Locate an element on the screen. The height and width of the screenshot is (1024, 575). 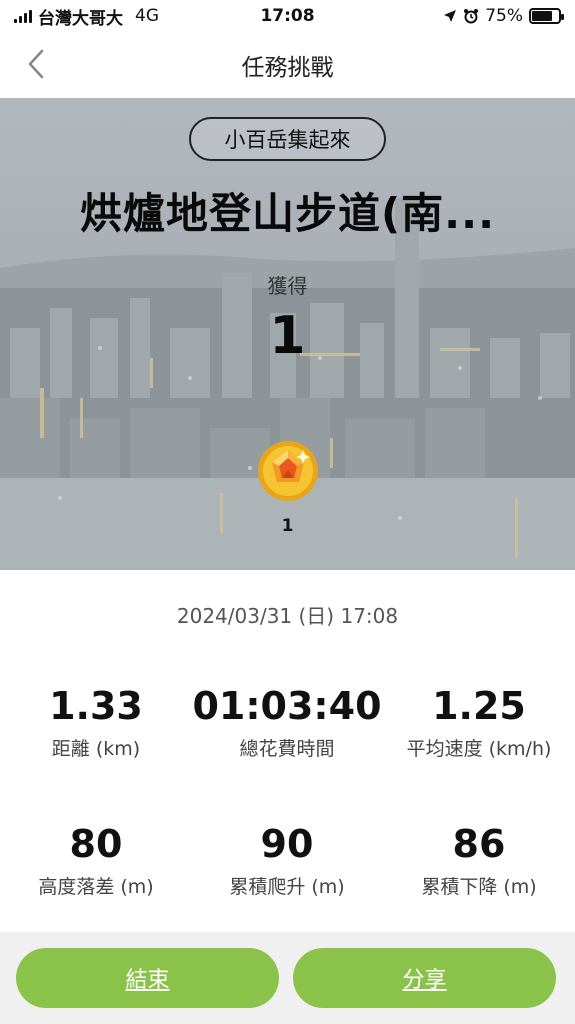
obtained-count: 1 is located at coordinates (287, 336).